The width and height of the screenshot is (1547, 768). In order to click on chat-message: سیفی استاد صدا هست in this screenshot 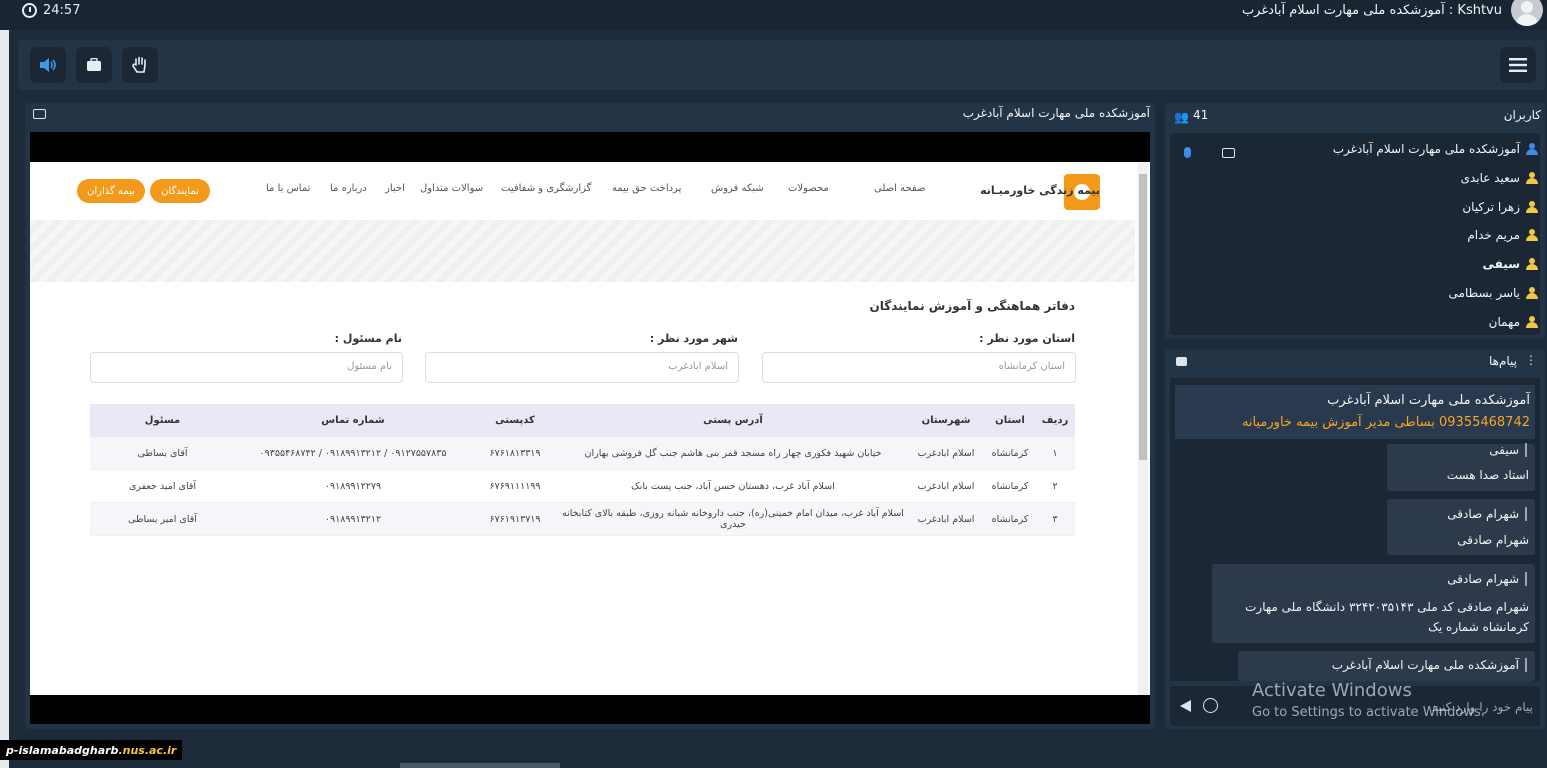, I will do `click(1461, 467)`.